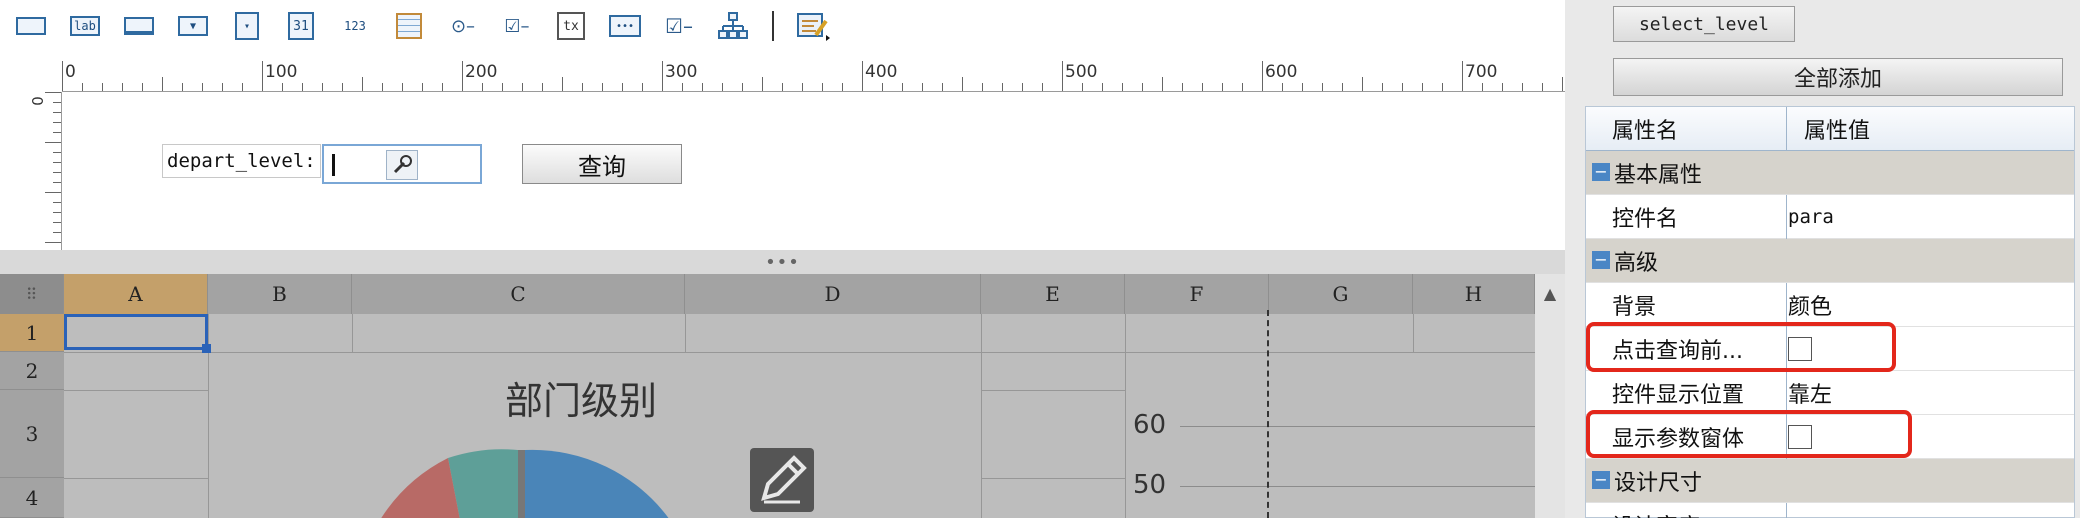 The height and width of the screenshot is (518, 2080). I want to click on property-row-design-width: 设计宽度, so click(1830, 510).